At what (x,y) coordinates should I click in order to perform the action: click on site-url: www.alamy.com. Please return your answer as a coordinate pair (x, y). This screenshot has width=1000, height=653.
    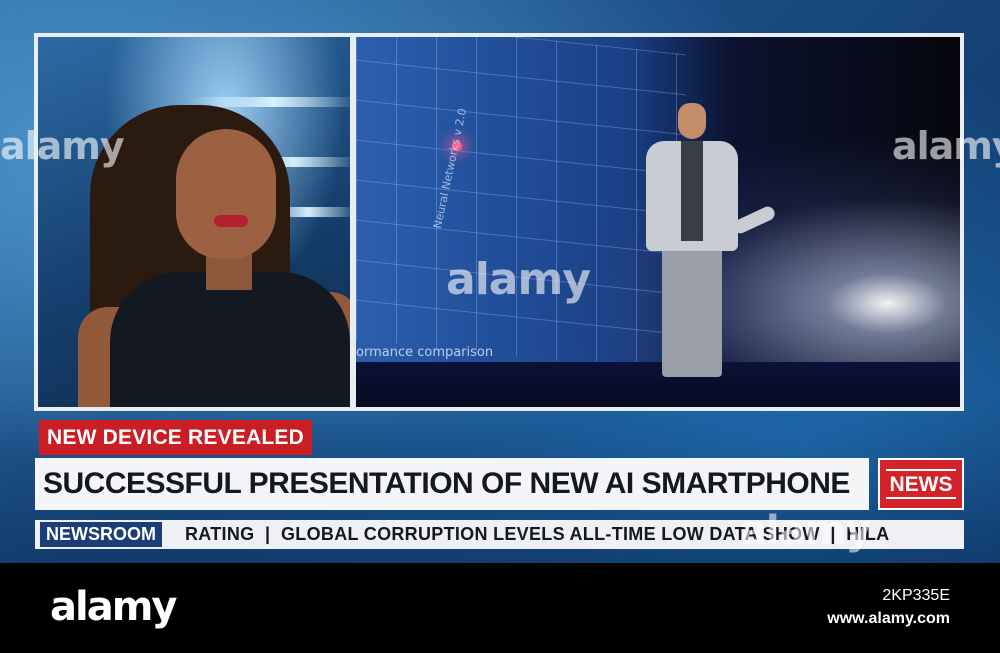
    Looking at the image, I should click on (888, 618).